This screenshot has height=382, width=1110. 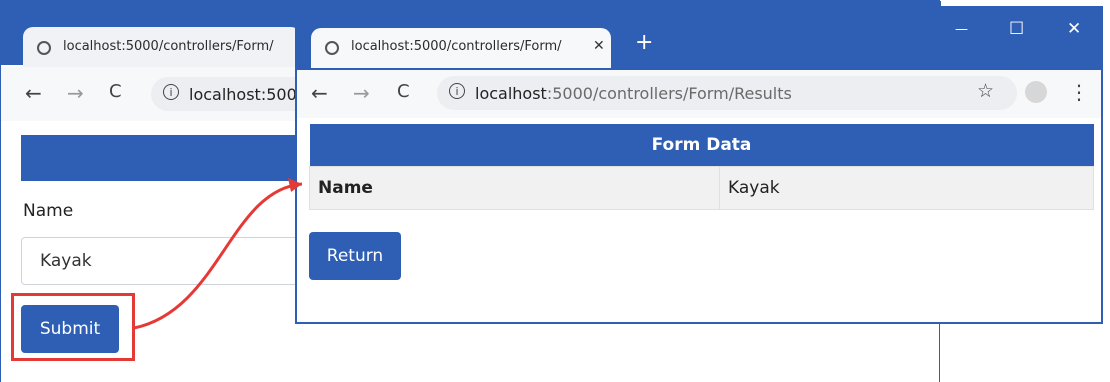 What do you see at coordinates (243, 94) in the screenshot?
I see `back-address-text: localhost:500` at bounding box center [243, 94].